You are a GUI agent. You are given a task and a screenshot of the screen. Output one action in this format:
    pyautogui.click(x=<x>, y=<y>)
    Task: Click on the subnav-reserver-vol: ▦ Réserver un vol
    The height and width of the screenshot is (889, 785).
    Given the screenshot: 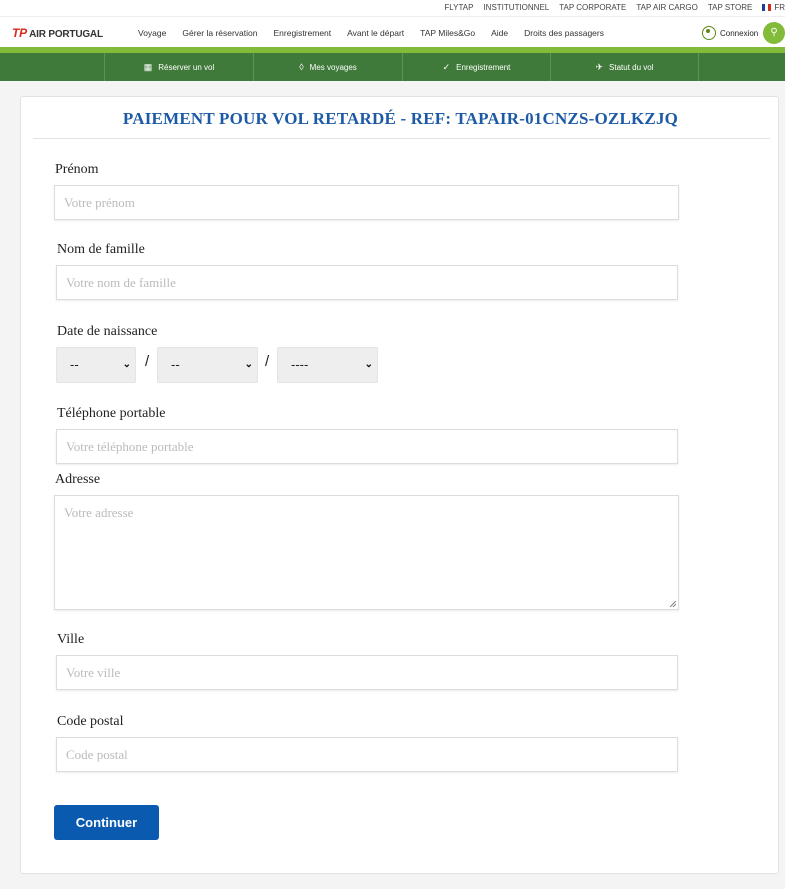 What is the action you would take?
    pyautogui.click(x=178, y=67)
    